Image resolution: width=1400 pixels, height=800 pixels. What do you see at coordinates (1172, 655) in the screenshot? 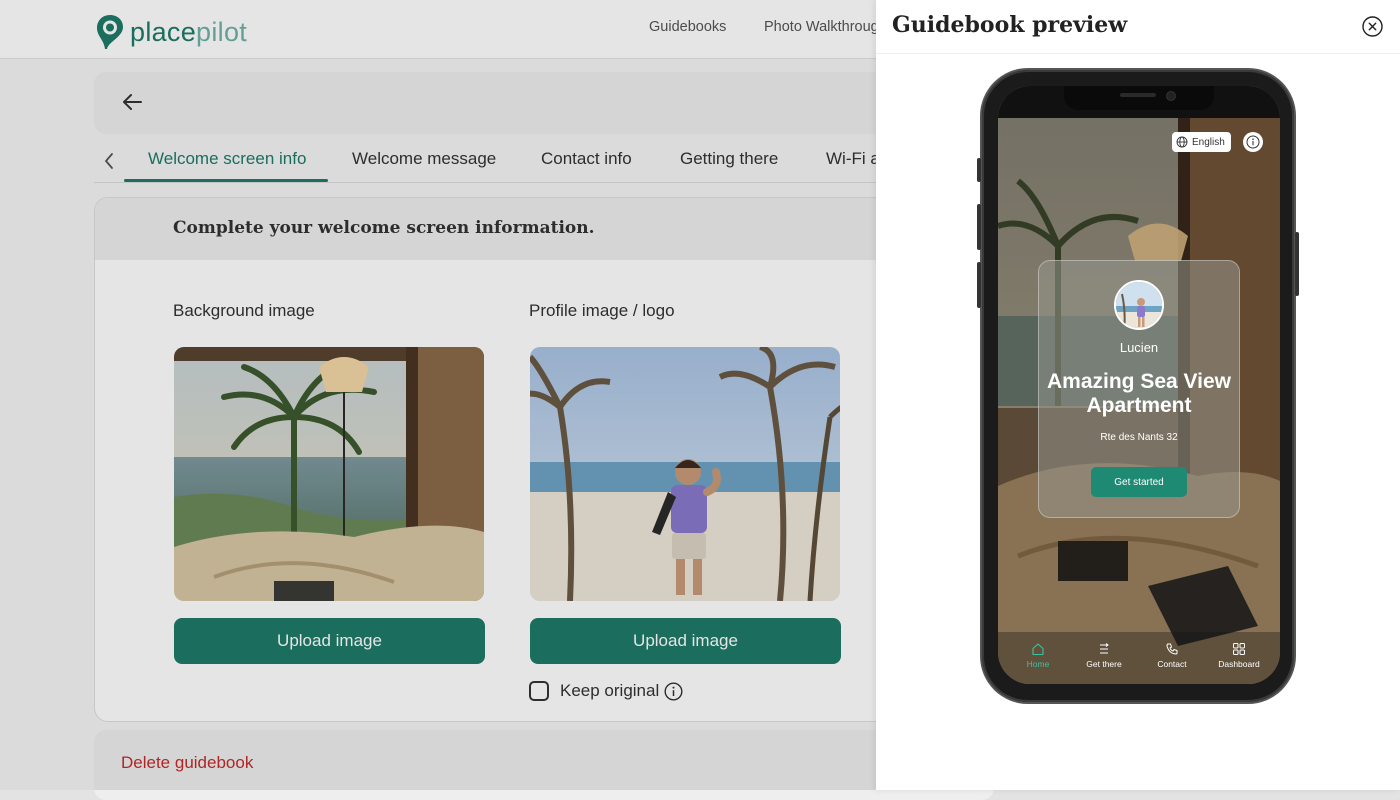
I see `nav-contact: Contact` at bounding box center [1172, 655].